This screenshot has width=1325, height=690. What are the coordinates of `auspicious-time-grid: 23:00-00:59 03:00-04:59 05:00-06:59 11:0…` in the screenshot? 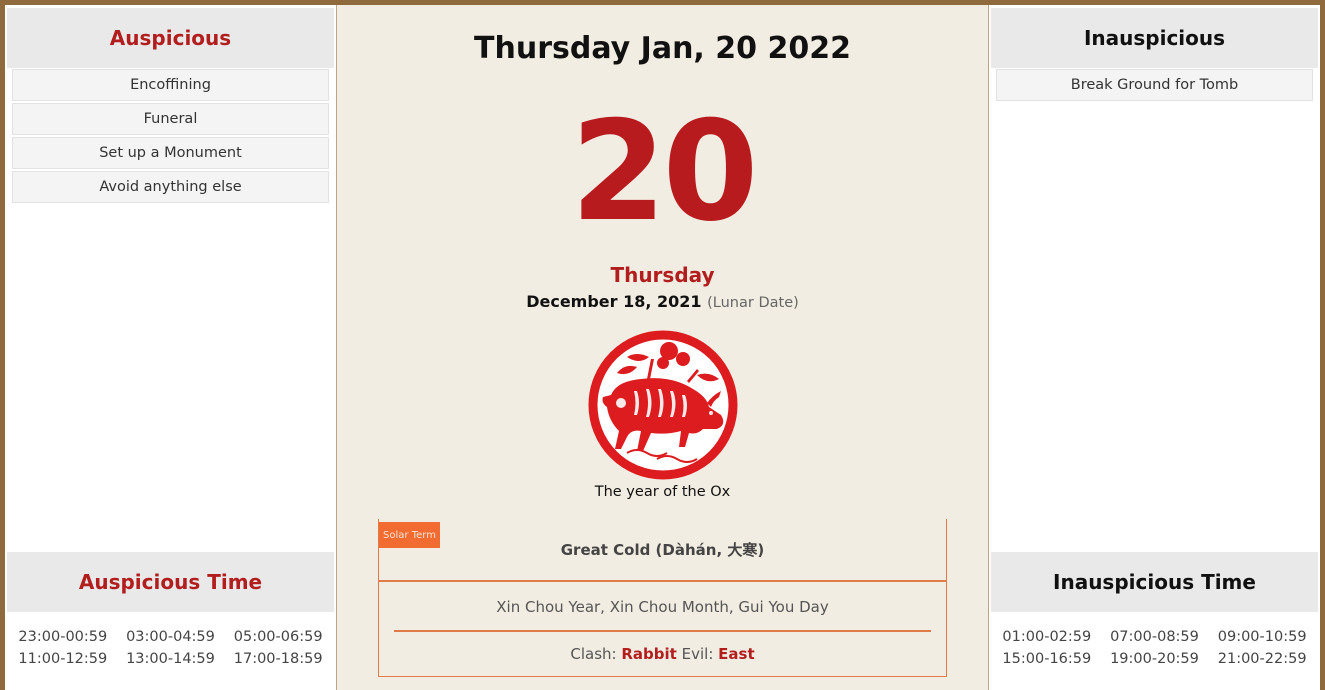 It's located at (170, 648).